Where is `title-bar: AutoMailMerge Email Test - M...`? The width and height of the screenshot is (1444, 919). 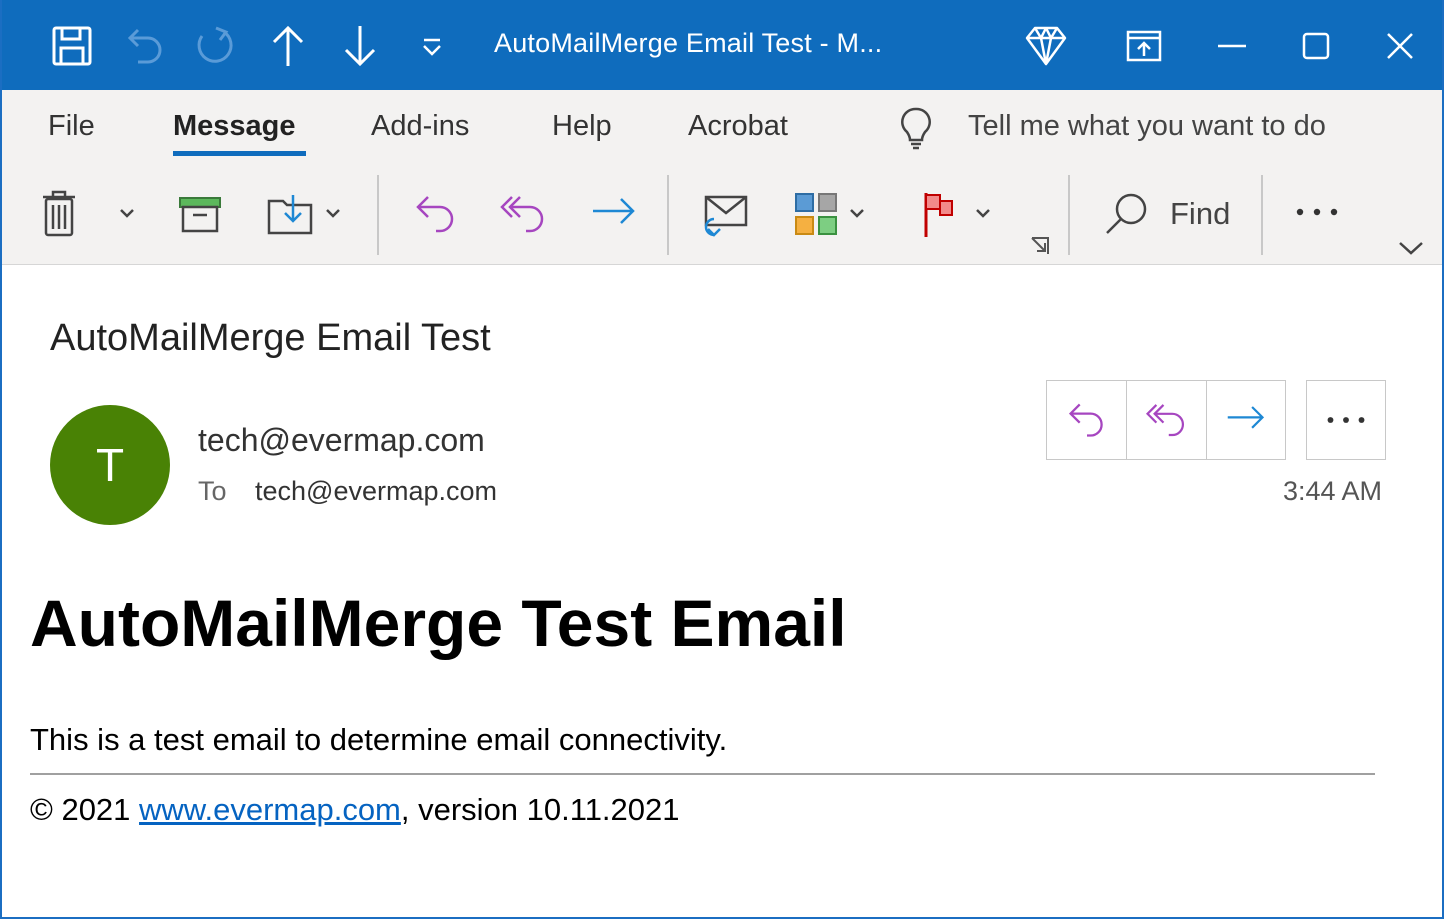
title-bar: AutoMailMerge Email Test - M... is located at coordinates (722, 45).